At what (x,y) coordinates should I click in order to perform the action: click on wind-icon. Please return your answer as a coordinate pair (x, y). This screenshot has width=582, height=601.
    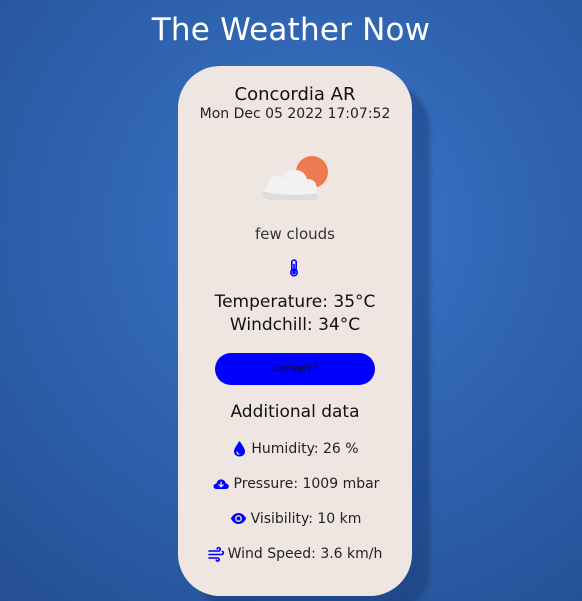
    Looking at the image, I should click on (215, 554).